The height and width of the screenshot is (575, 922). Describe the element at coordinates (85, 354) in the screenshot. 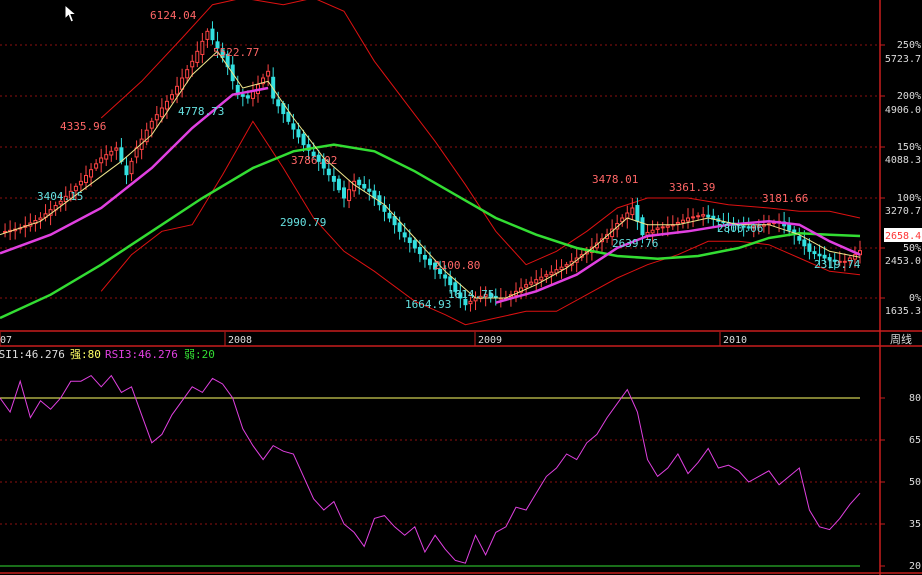

I see `rsi-strong-legend: 强:80` at that location.